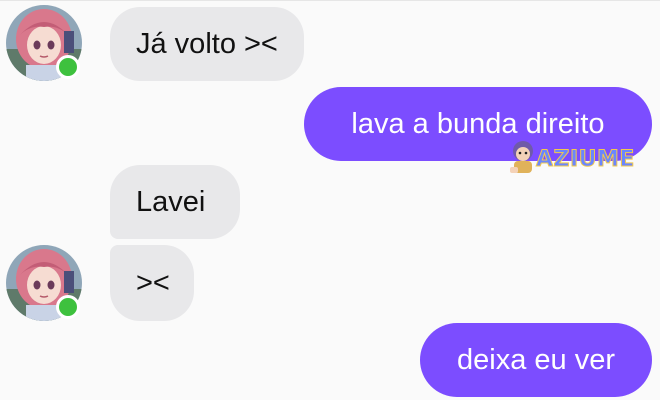  I want to click on message-bubble-outgoing: deixa eu ver, so click(536, 360).